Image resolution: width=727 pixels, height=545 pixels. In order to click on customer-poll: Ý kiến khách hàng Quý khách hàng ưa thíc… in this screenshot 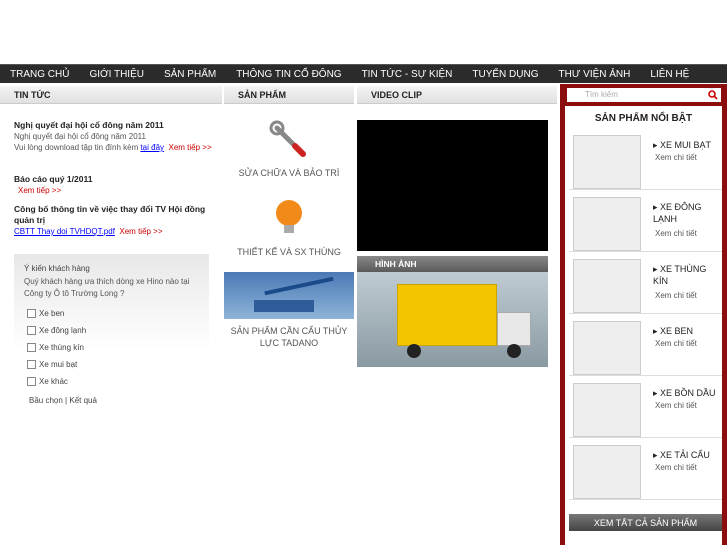, I will do `click(111, 334)`.